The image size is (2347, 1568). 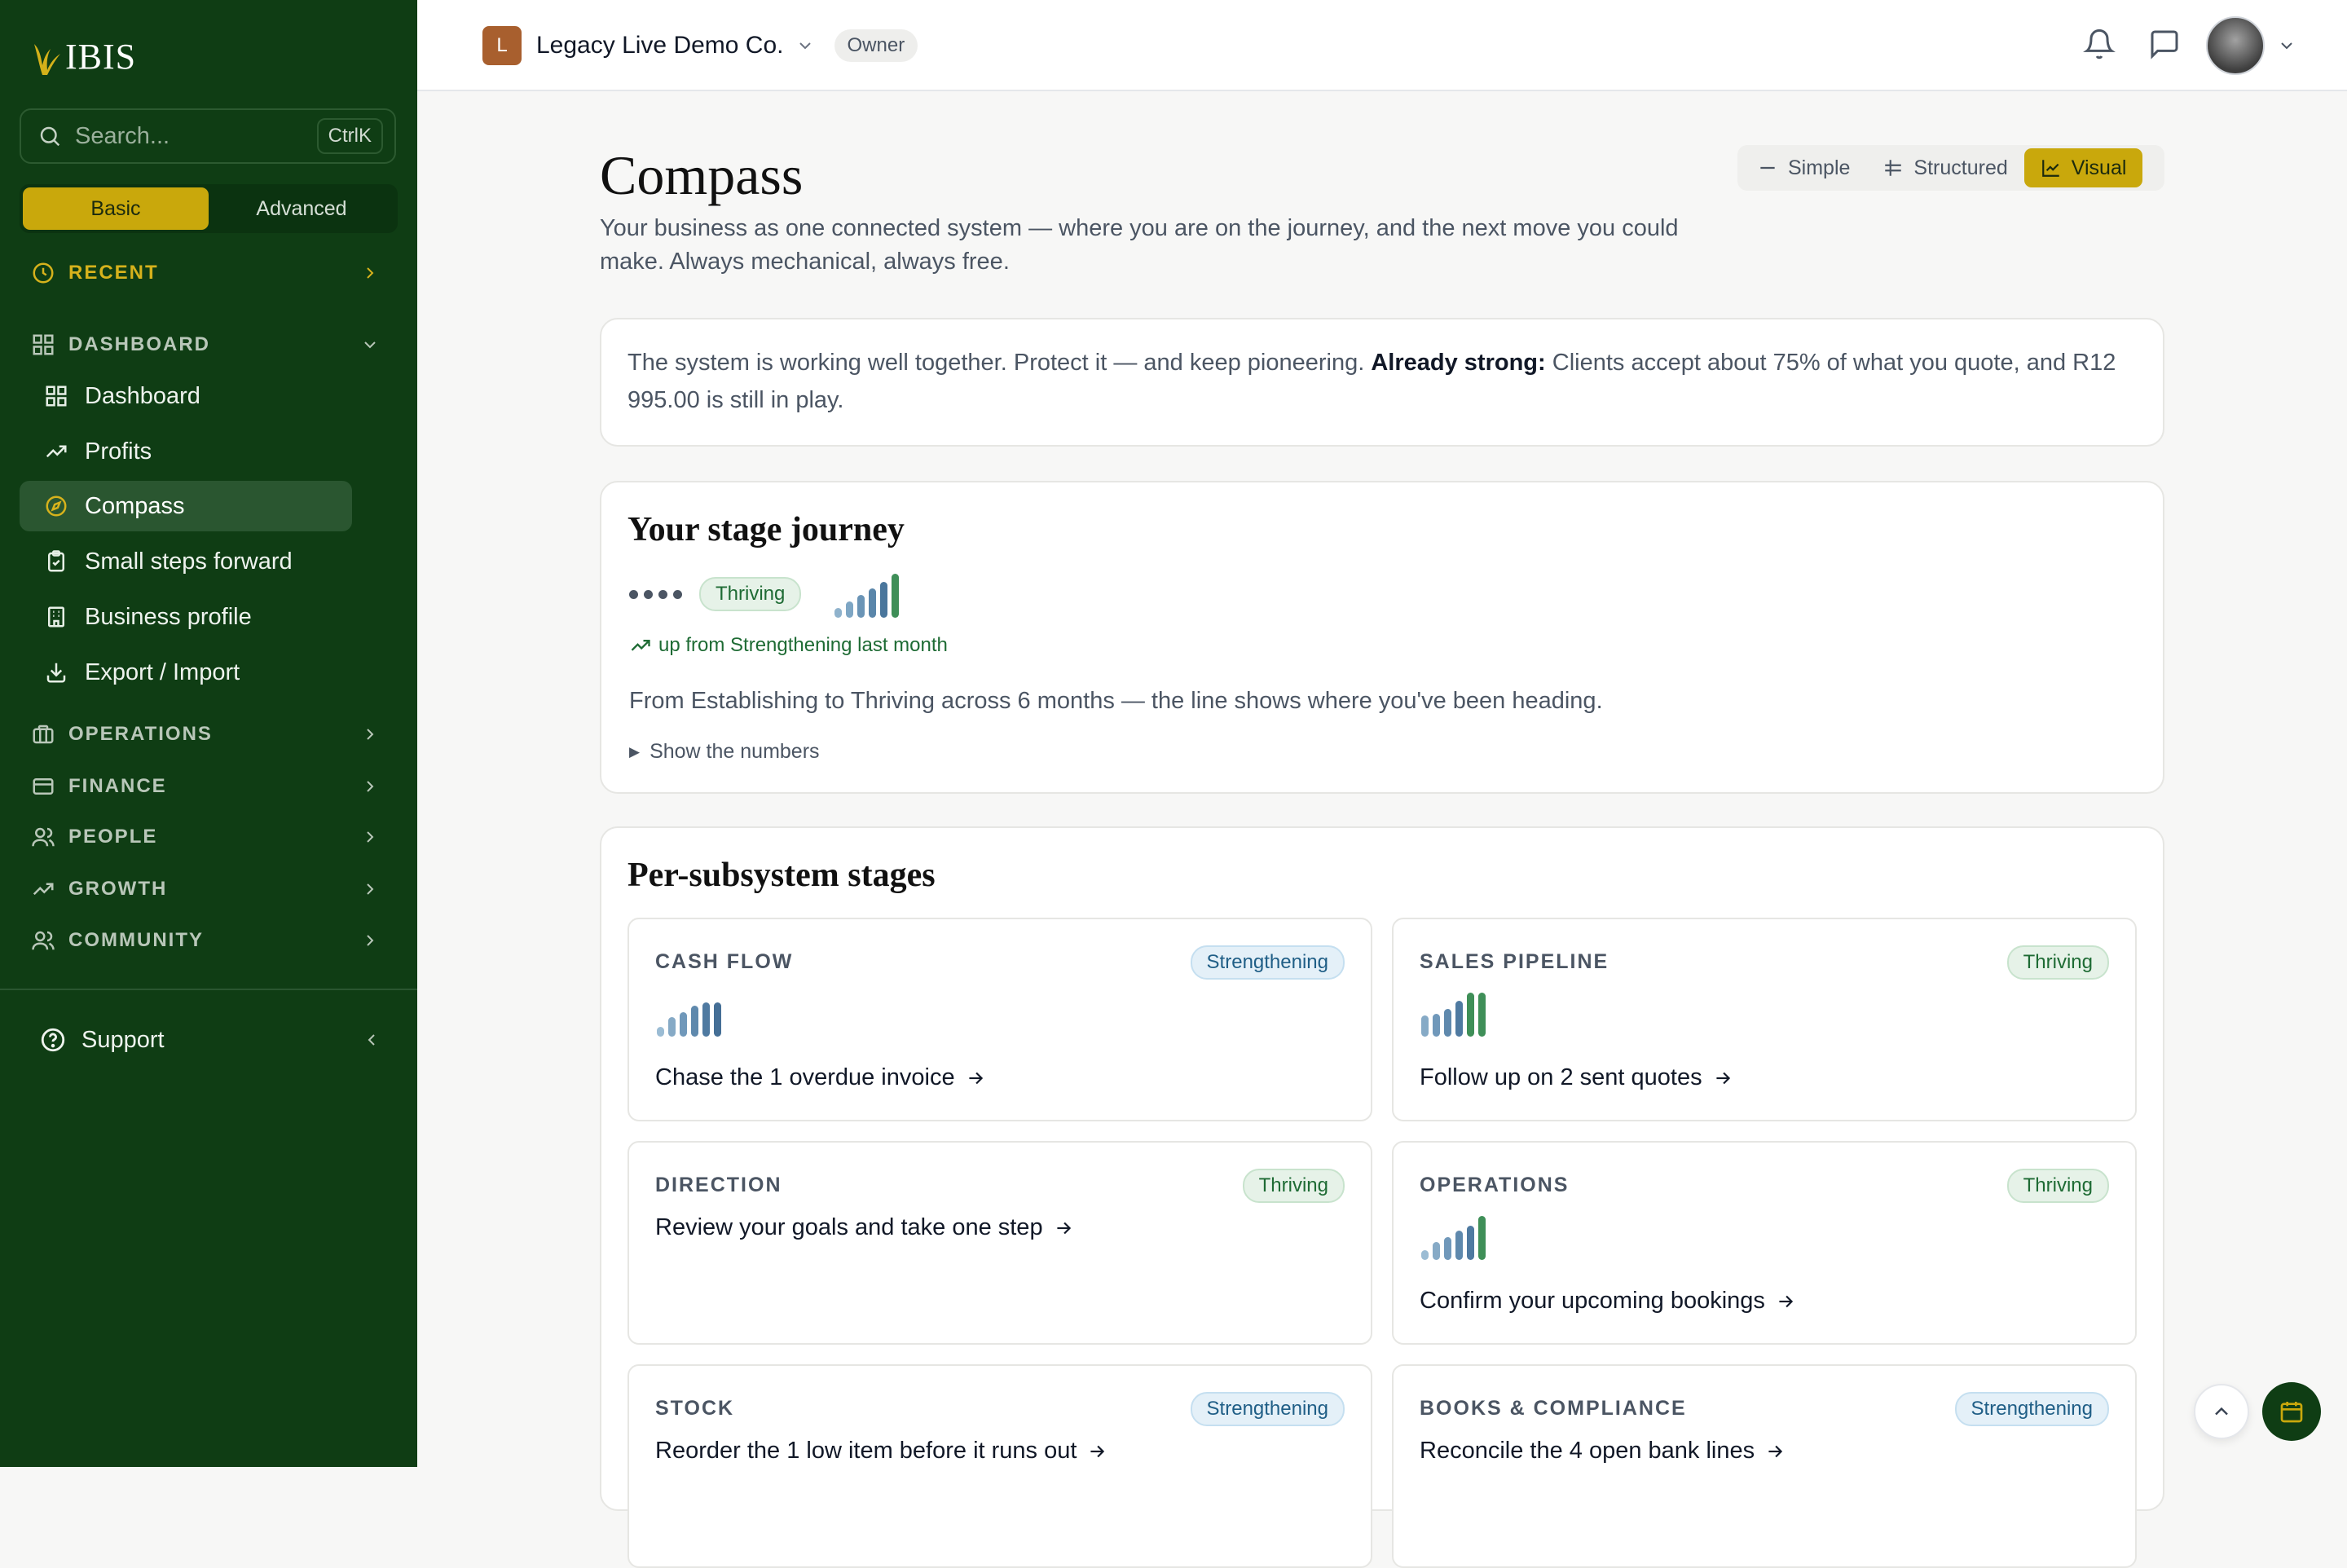 I want to click on subsystem-action-link: Reconcile the 4 open bank lines, so click(x=1603, y=1451).